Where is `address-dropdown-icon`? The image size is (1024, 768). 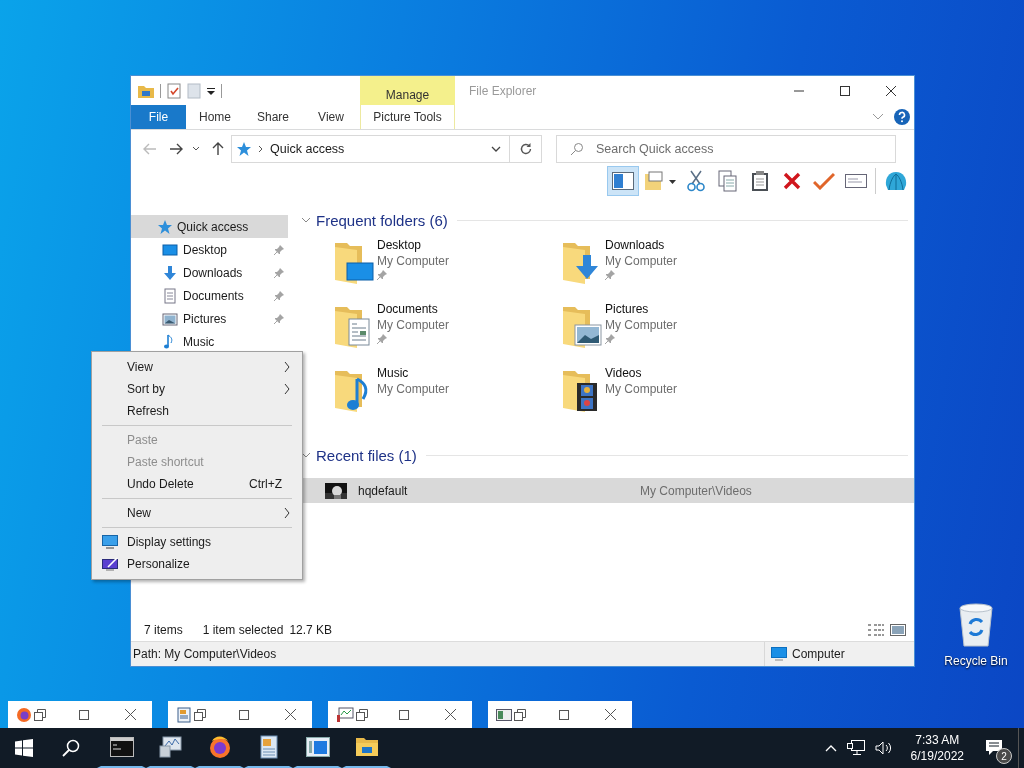
address-dropdown-icon is located at coordinates (496, 149).